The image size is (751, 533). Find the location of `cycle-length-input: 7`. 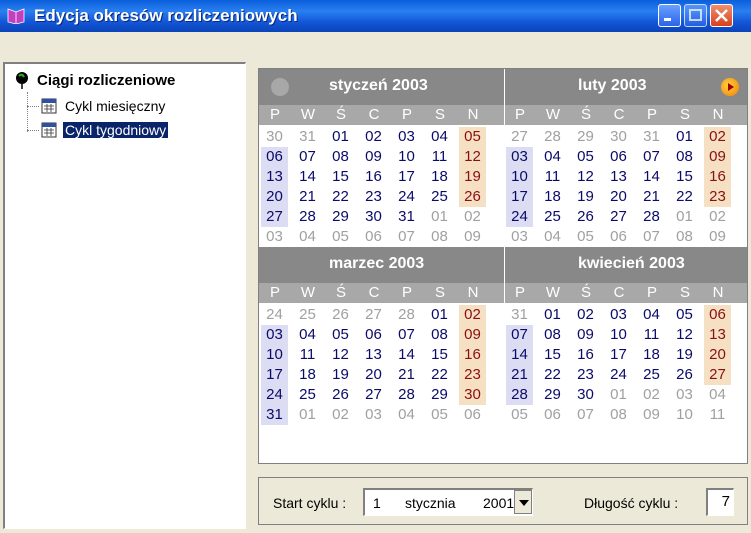

cycle-length-input: 7 is located at coordinates (720, 502).